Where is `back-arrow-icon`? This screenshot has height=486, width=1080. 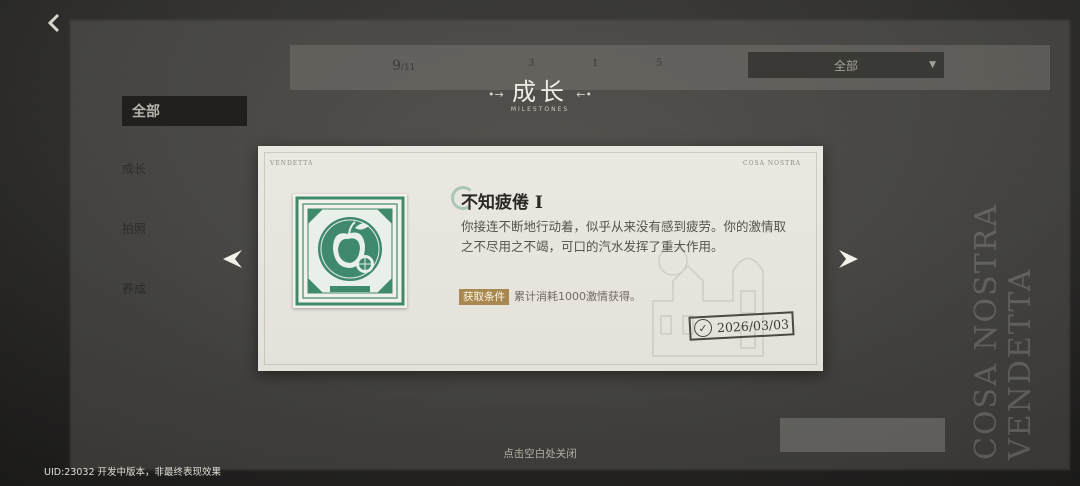
back-arrow-icon is located at coordinates (55, 23).